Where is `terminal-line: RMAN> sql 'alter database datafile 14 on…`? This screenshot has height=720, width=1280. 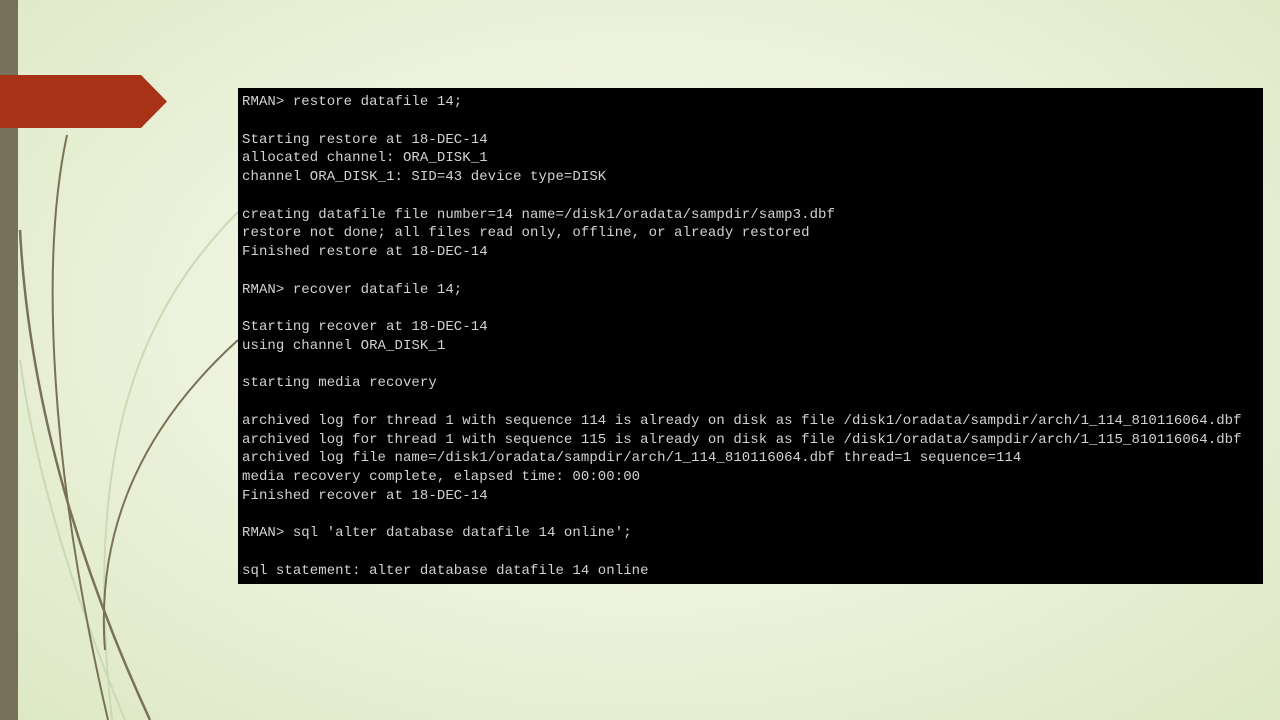 terminal-line: RMAN> sql 'alter database datafile 14 on… is located at coordinates (437, 533).